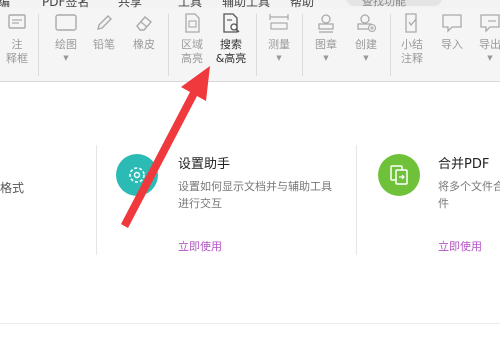 The width and height of the screenshot is (500, 344). What do you see at coordinates (412, 58) in the screenshot?
I see `tool-label-2: 注释` at bounding box center [412, 58].